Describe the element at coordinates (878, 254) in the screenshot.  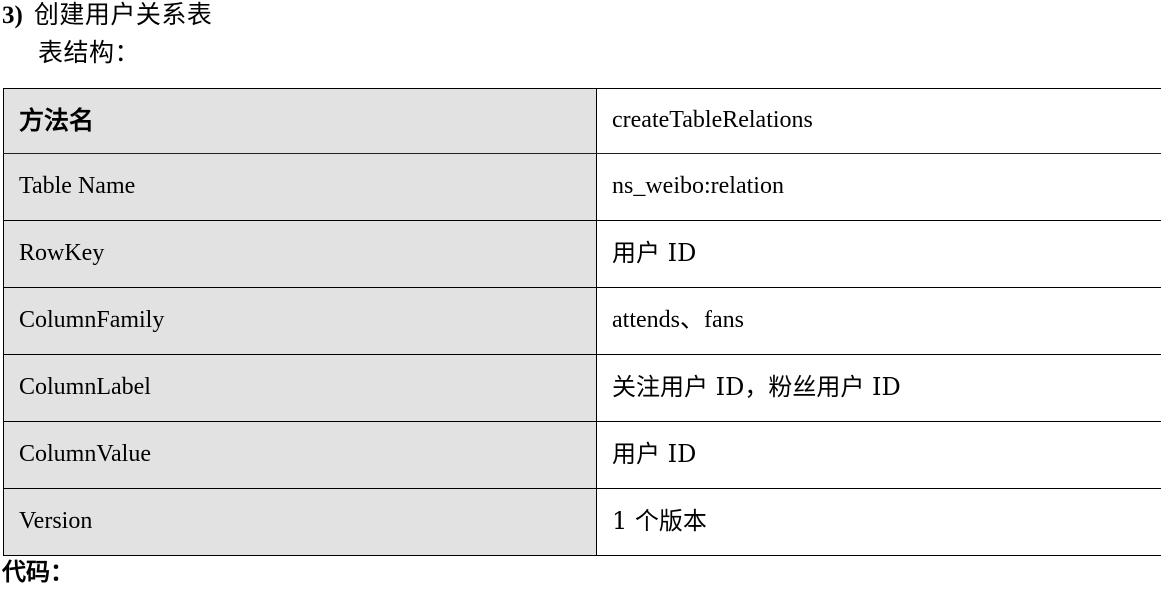
I see `table-cell-value-rowkey: 用户 ID` at that location.